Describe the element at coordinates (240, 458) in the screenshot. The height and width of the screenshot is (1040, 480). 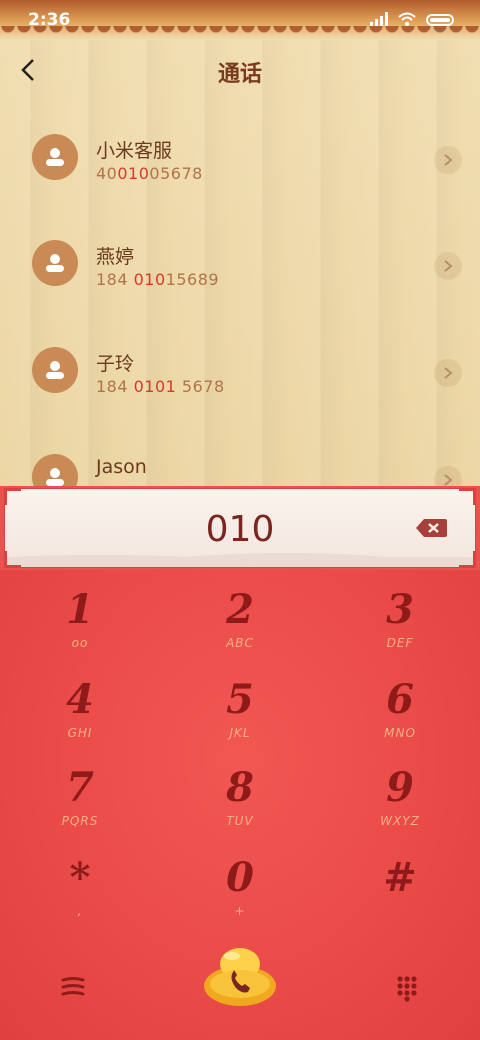
I see `contact-row: Jason` at that location.